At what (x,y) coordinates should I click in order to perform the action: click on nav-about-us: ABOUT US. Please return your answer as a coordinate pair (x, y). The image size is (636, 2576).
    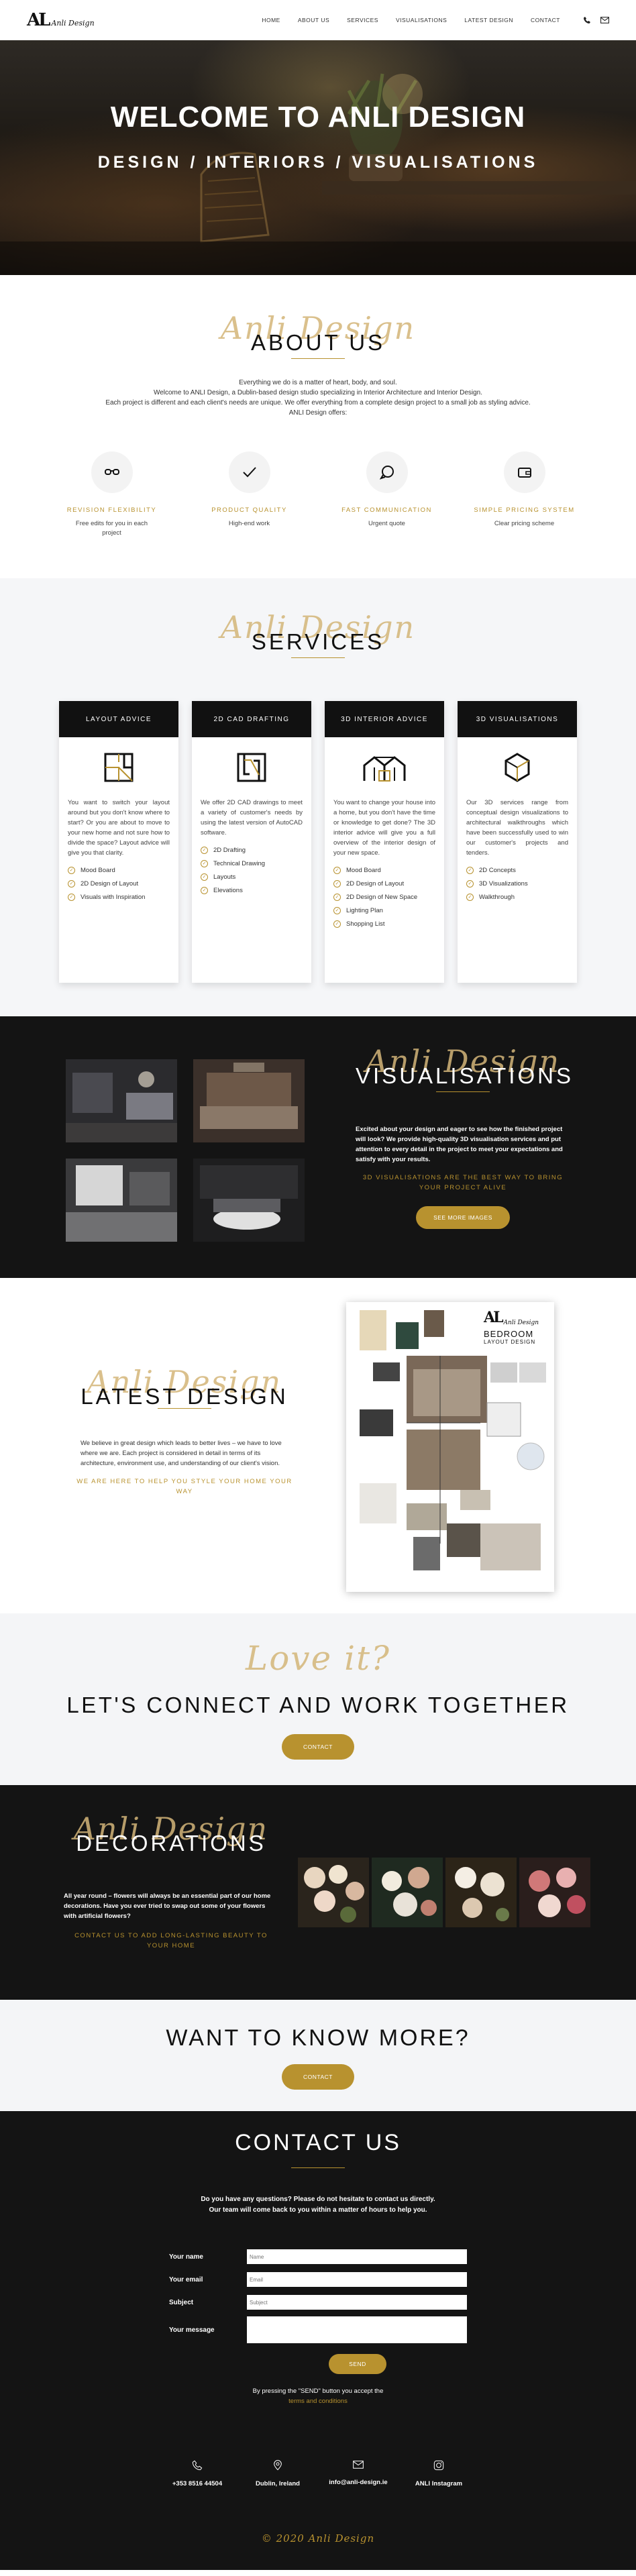
    Looking at the image, I should click on (313, 20).